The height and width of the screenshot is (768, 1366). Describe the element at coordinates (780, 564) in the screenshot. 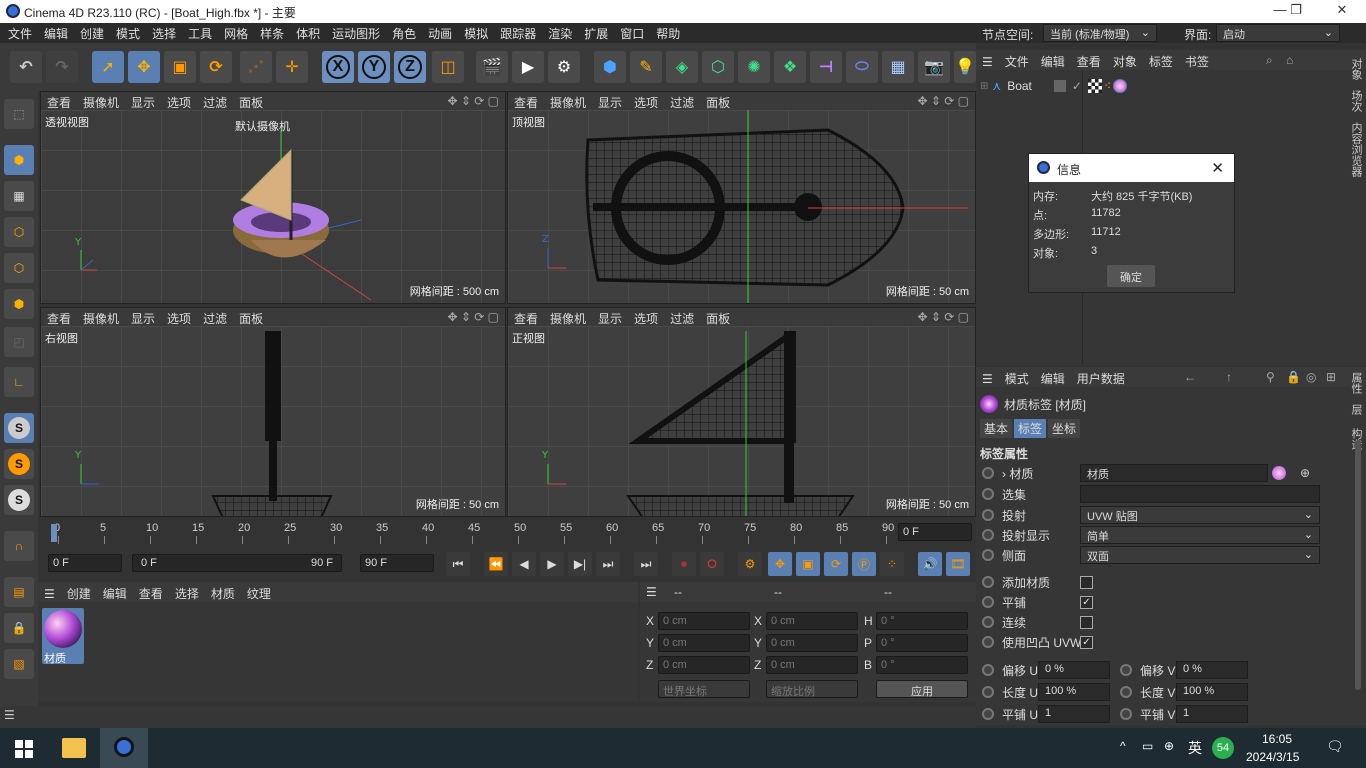

I see `position-key-icon: ✥` at that location.